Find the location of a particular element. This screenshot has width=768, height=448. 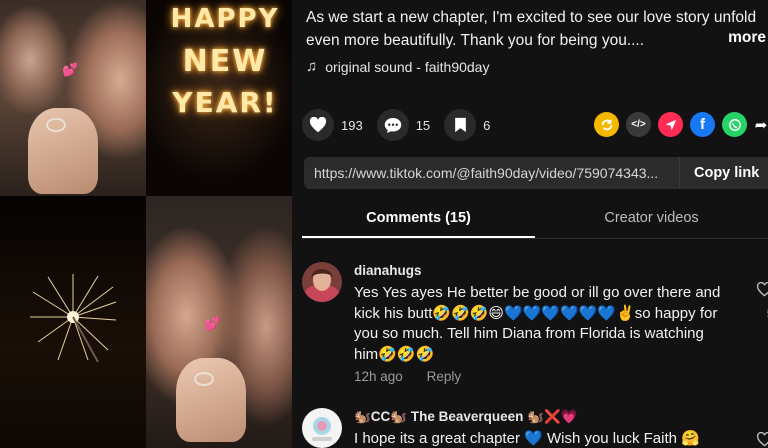

comment-username: dianahugs is located at coordinates (543, 271).